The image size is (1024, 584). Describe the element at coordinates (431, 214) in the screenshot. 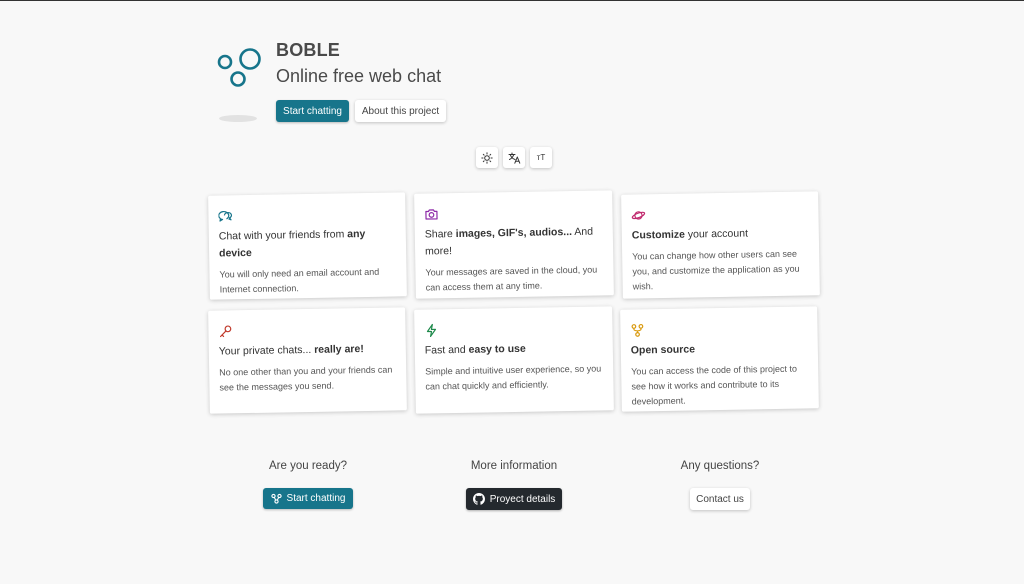

I see `camera-icon` at that location.